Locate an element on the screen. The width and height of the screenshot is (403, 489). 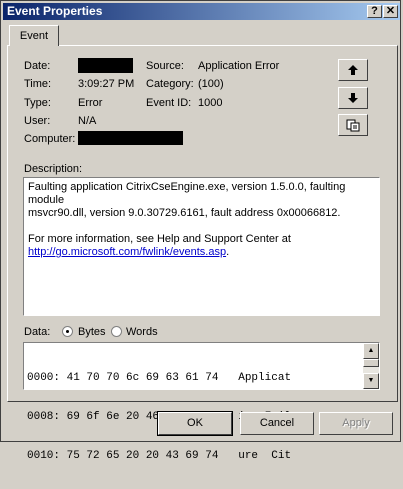
close-icon: ✕ is located at coordinates (390, 11).